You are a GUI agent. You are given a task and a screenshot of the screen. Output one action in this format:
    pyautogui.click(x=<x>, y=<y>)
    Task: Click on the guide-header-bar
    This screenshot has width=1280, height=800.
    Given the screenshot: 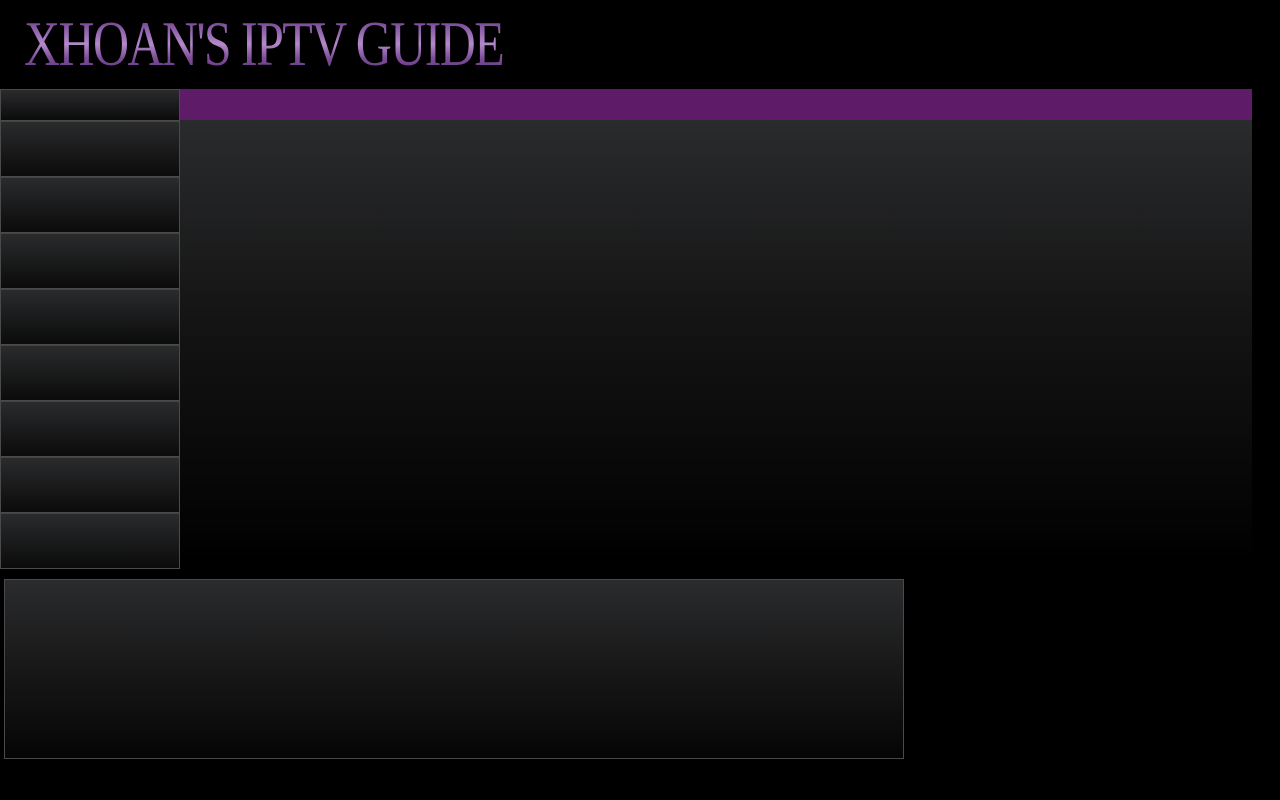 What is the action you would take?
    pyautogui.click(x=716, y=104)
    